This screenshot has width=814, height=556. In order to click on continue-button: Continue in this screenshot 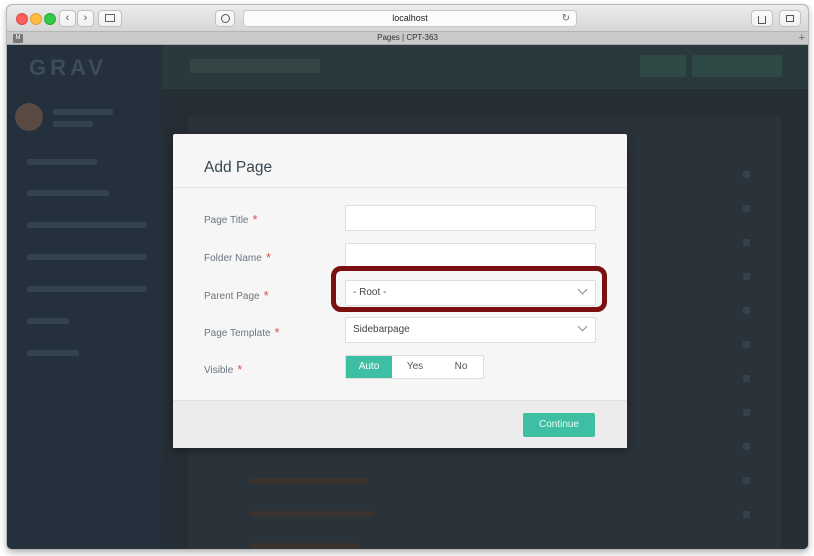, I will do `click(559, 425)`.